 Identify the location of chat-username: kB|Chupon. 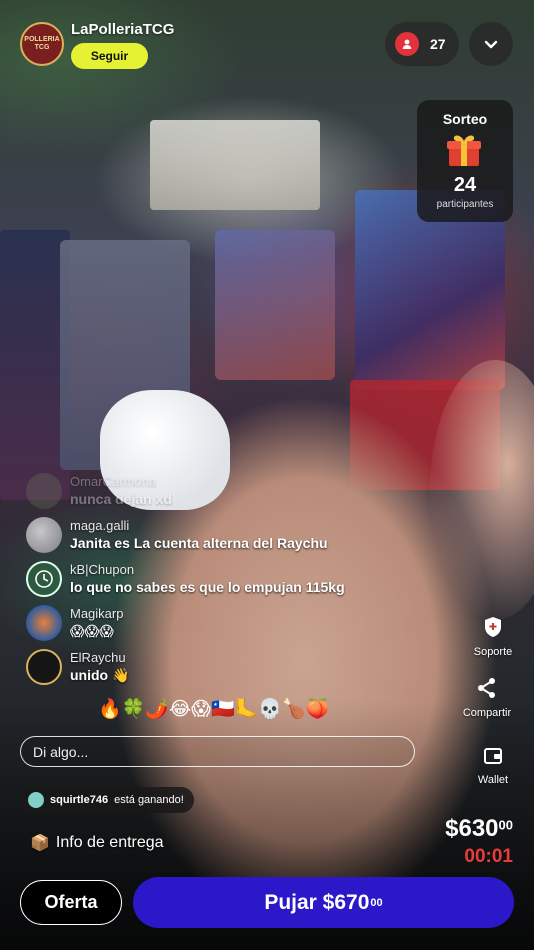
(102, 569).